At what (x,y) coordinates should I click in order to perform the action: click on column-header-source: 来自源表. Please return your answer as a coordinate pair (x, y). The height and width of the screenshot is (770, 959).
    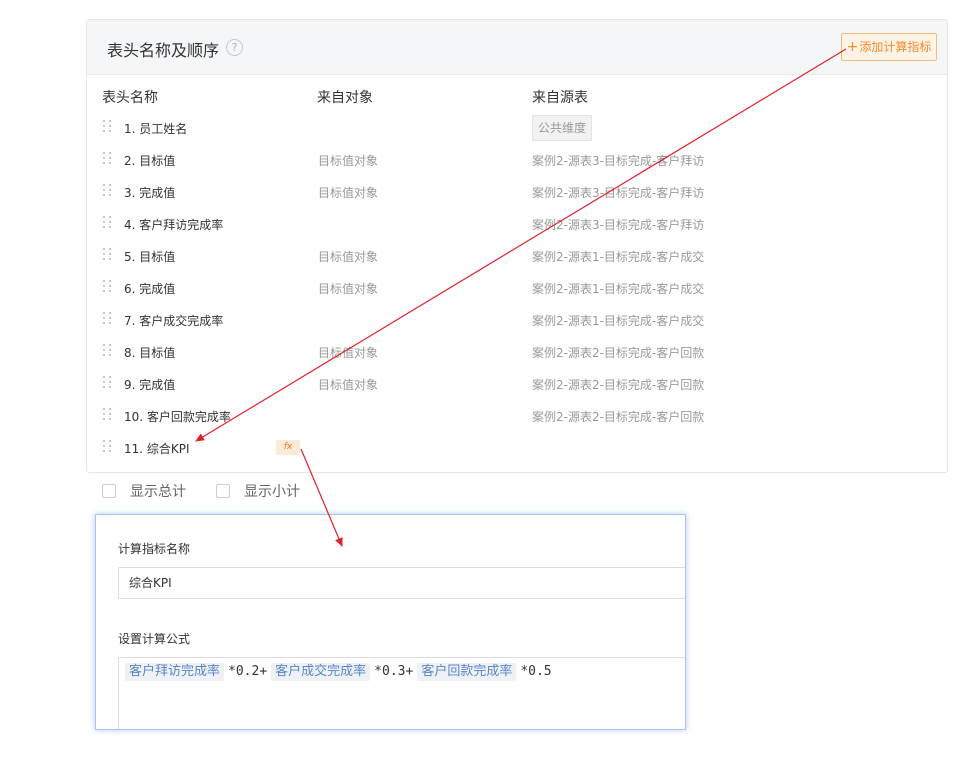
    Looking at the image, I should click on (560, 98).